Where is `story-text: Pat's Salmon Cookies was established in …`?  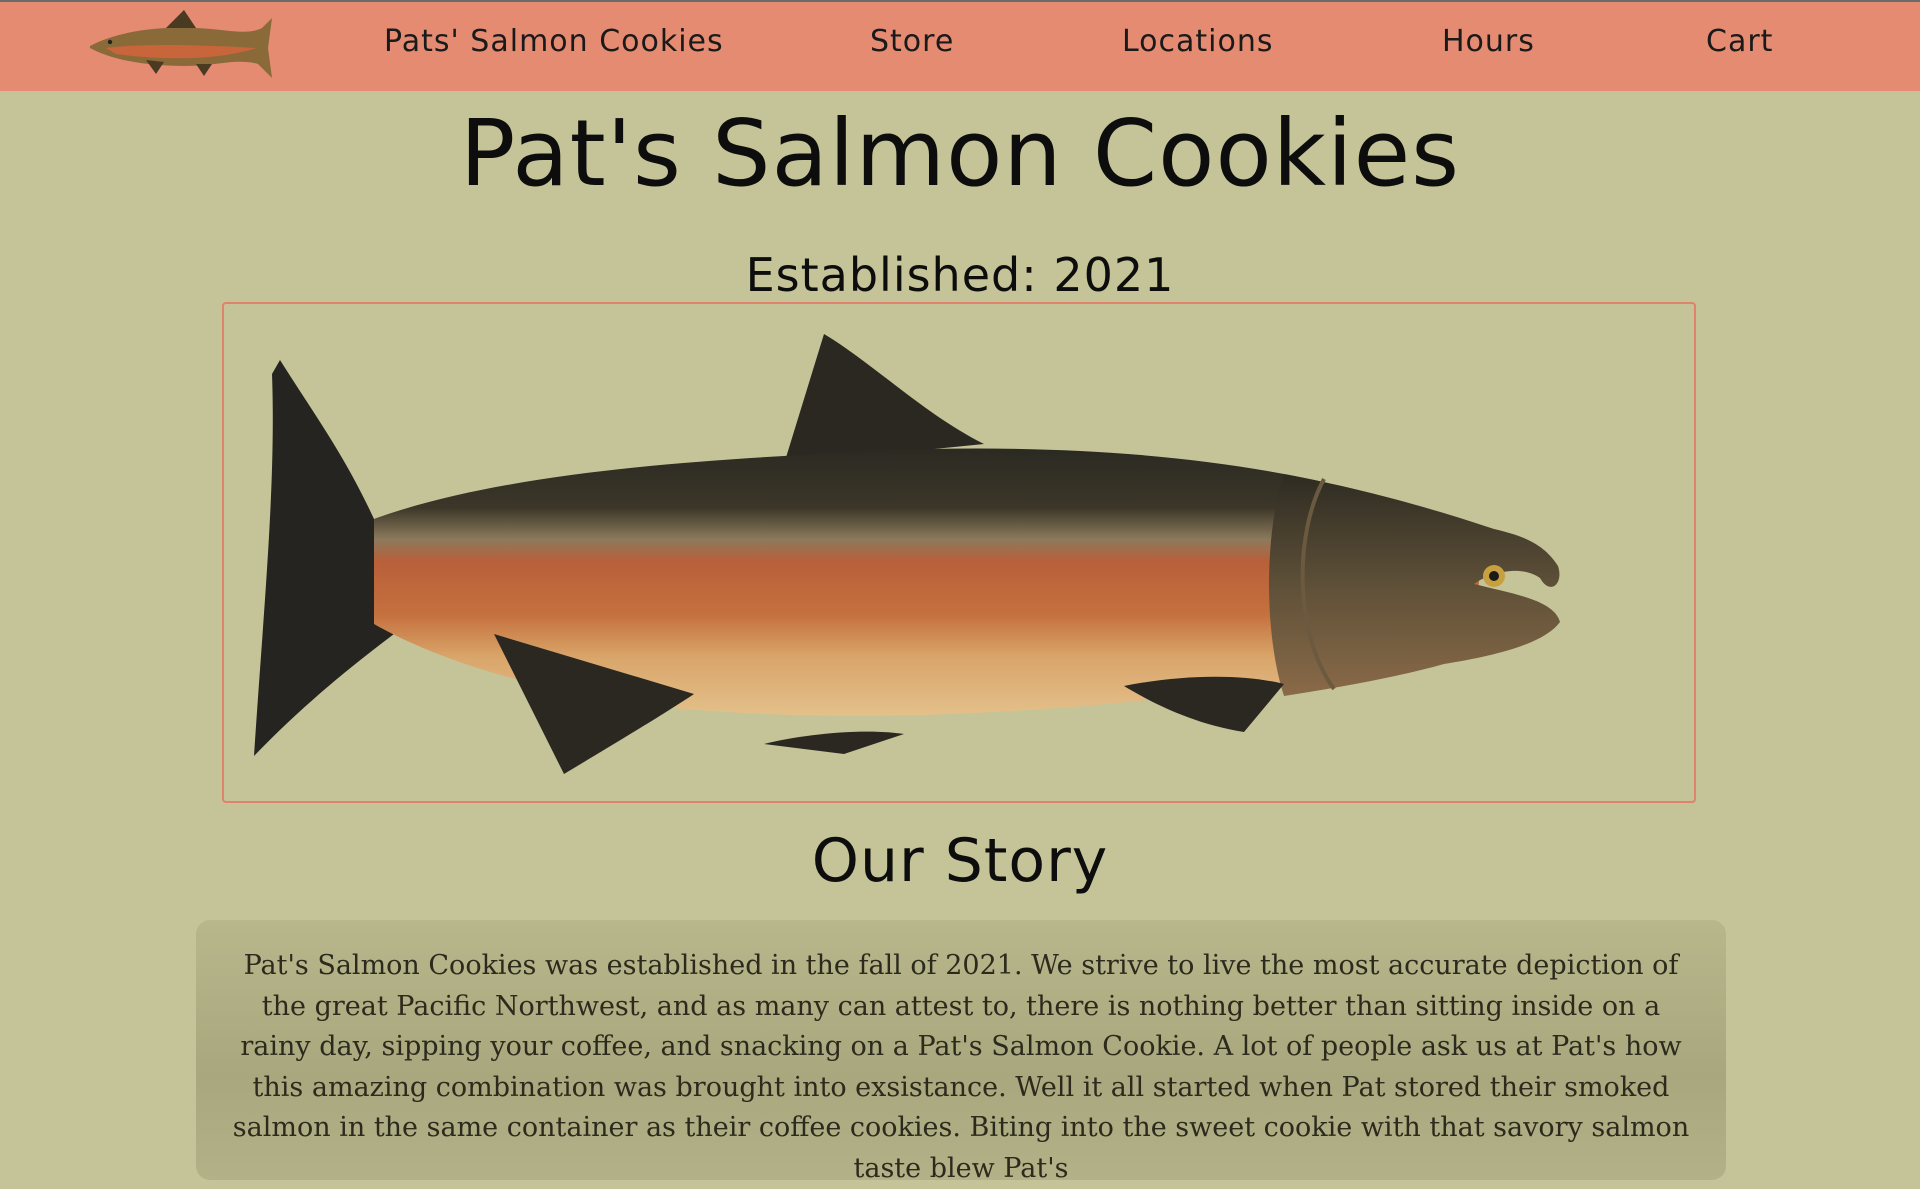 story-text: Pat's Salmon Cookies was established in … is located at coordinates (961, 1067).